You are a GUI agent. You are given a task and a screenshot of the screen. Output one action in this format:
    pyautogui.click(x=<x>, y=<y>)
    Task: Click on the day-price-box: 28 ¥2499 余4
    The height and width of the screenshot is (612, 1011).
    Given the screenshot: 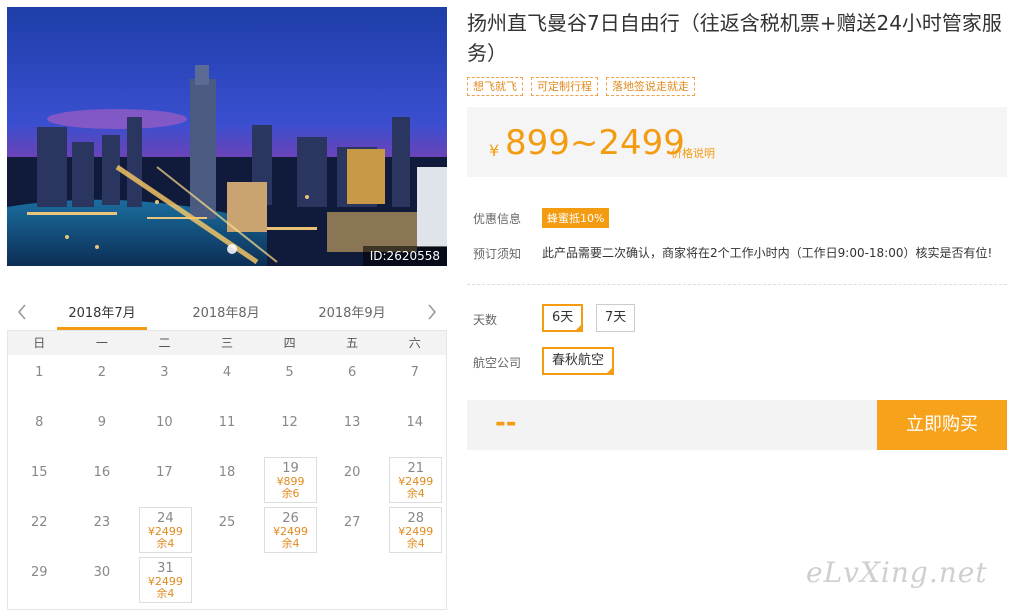 What is the action you would take?
    pyautogui.click(x=415, y=530)
    